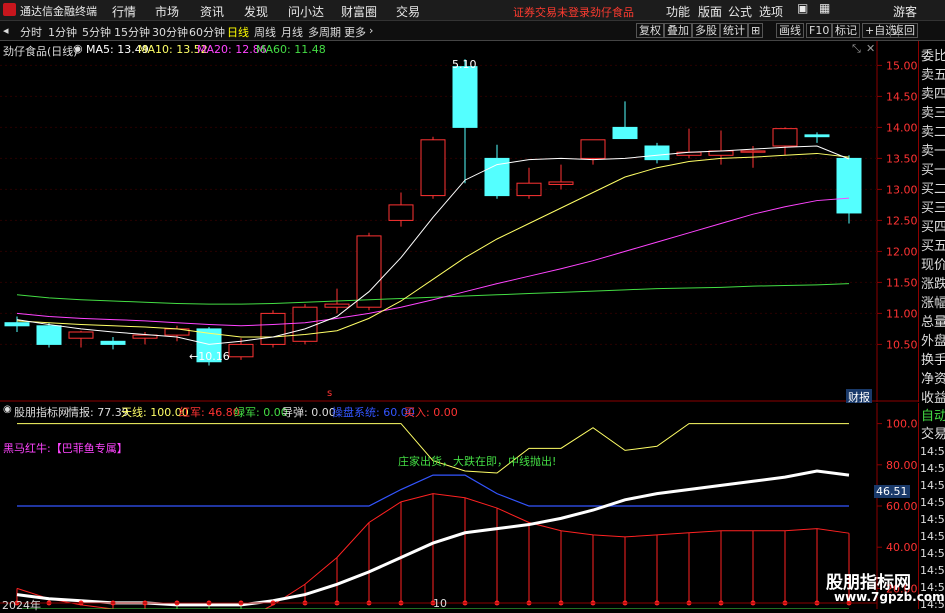  What do you see at coordinates (902, 547) in the screenshot?
I see `ind-ytick-label: 40.00` at bounding box center [902, 547].